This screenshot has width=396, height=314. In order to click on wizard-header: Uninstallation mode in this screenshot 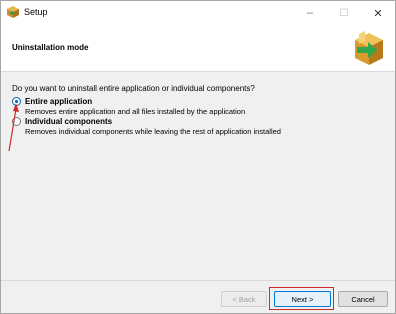, I will do `click(198, 48)`.